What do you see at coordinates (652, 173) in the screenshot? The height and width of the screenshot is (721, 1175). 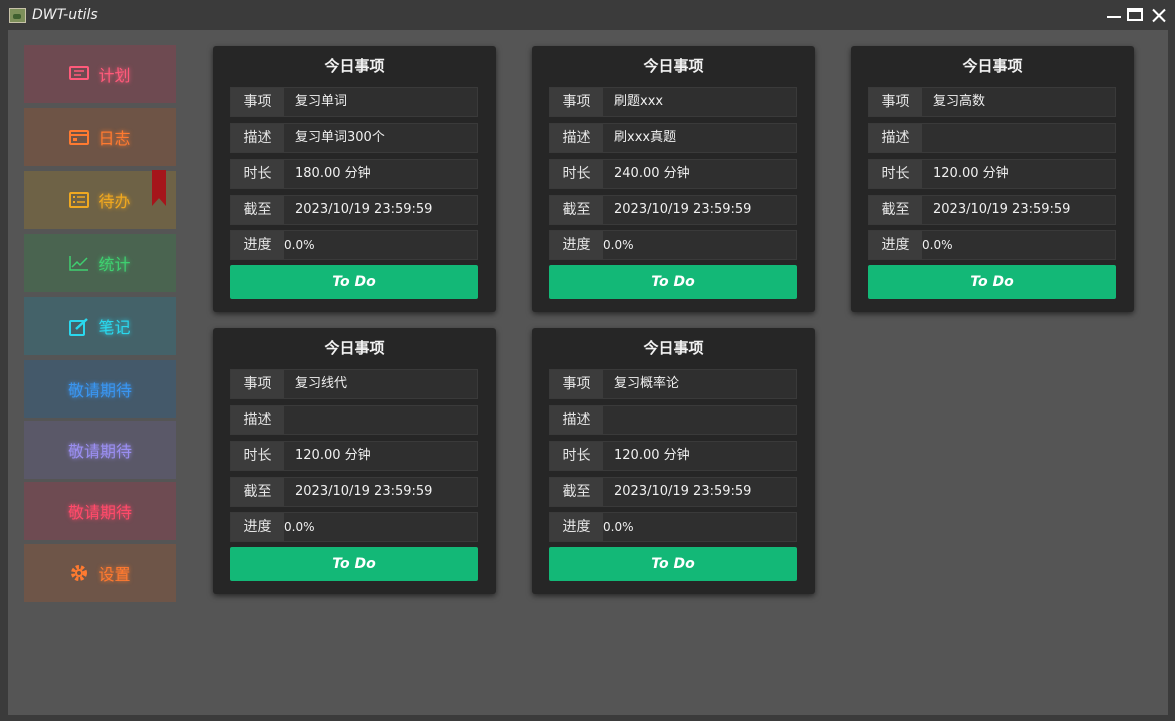 I see `field-value: 240.00 分钟` at bounding box center [652, 173].